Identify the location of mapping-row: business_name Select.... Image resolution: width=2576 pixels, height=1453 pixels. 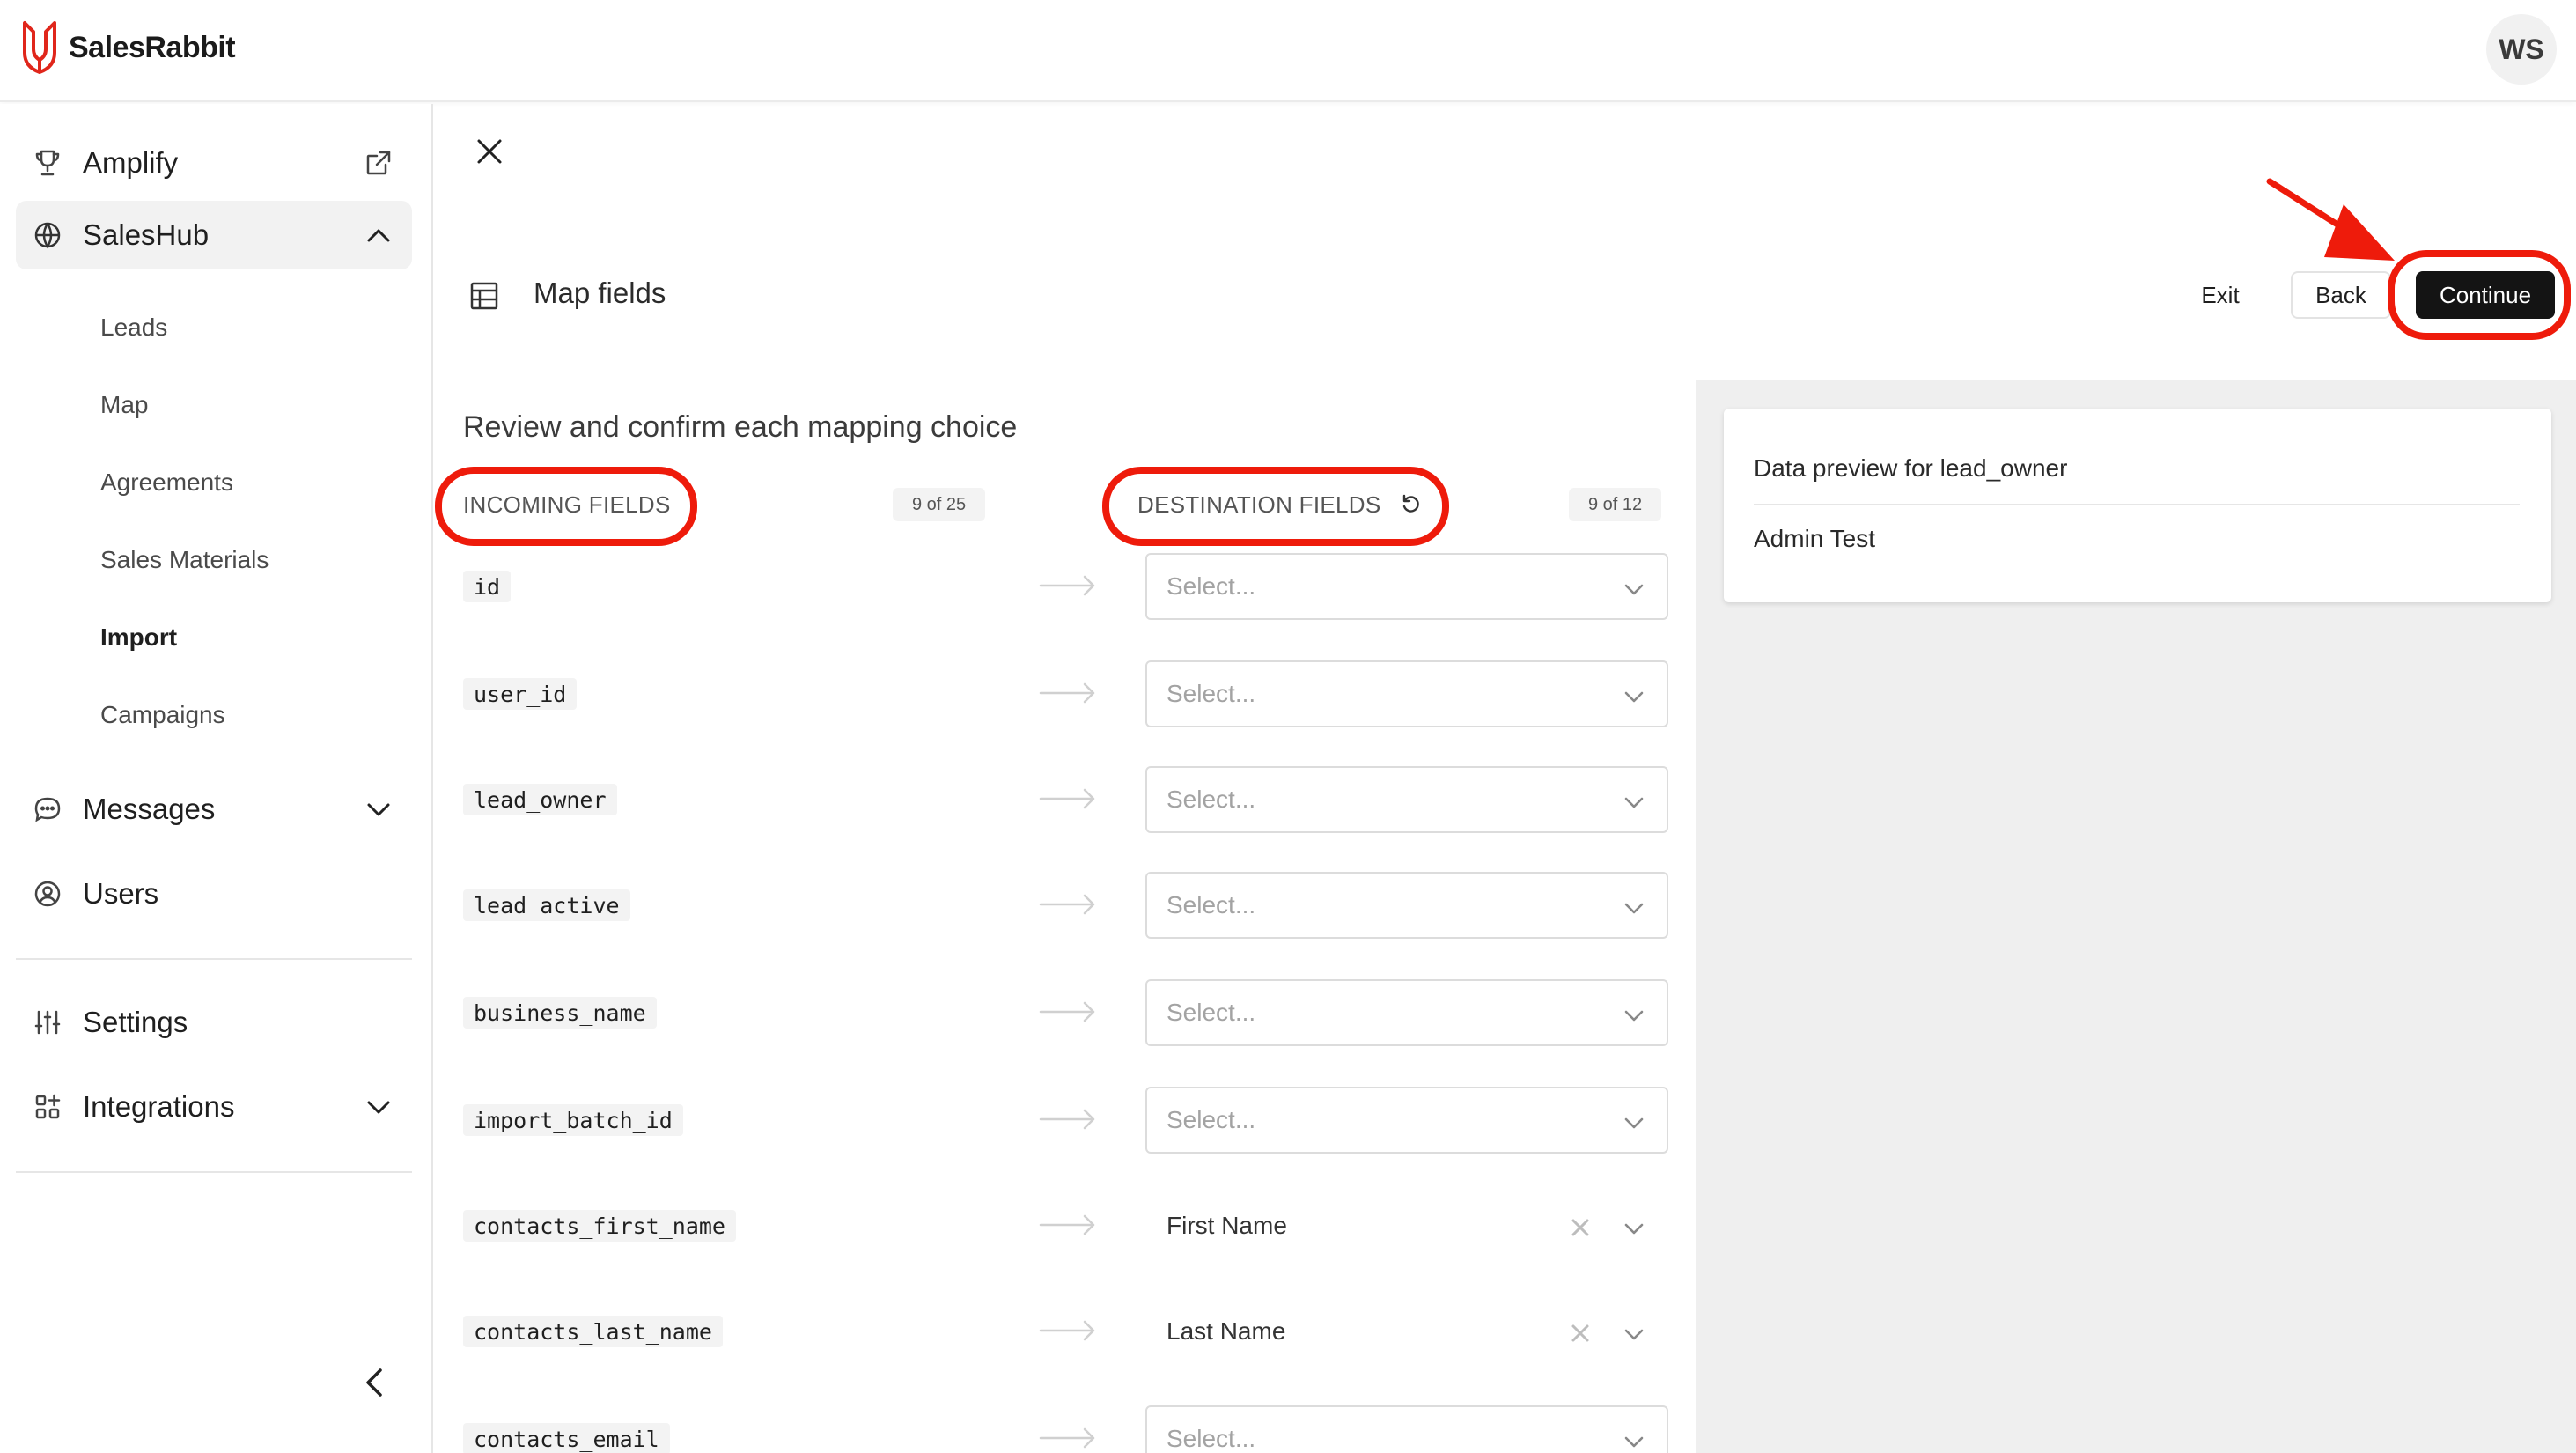
(1066, 1012).